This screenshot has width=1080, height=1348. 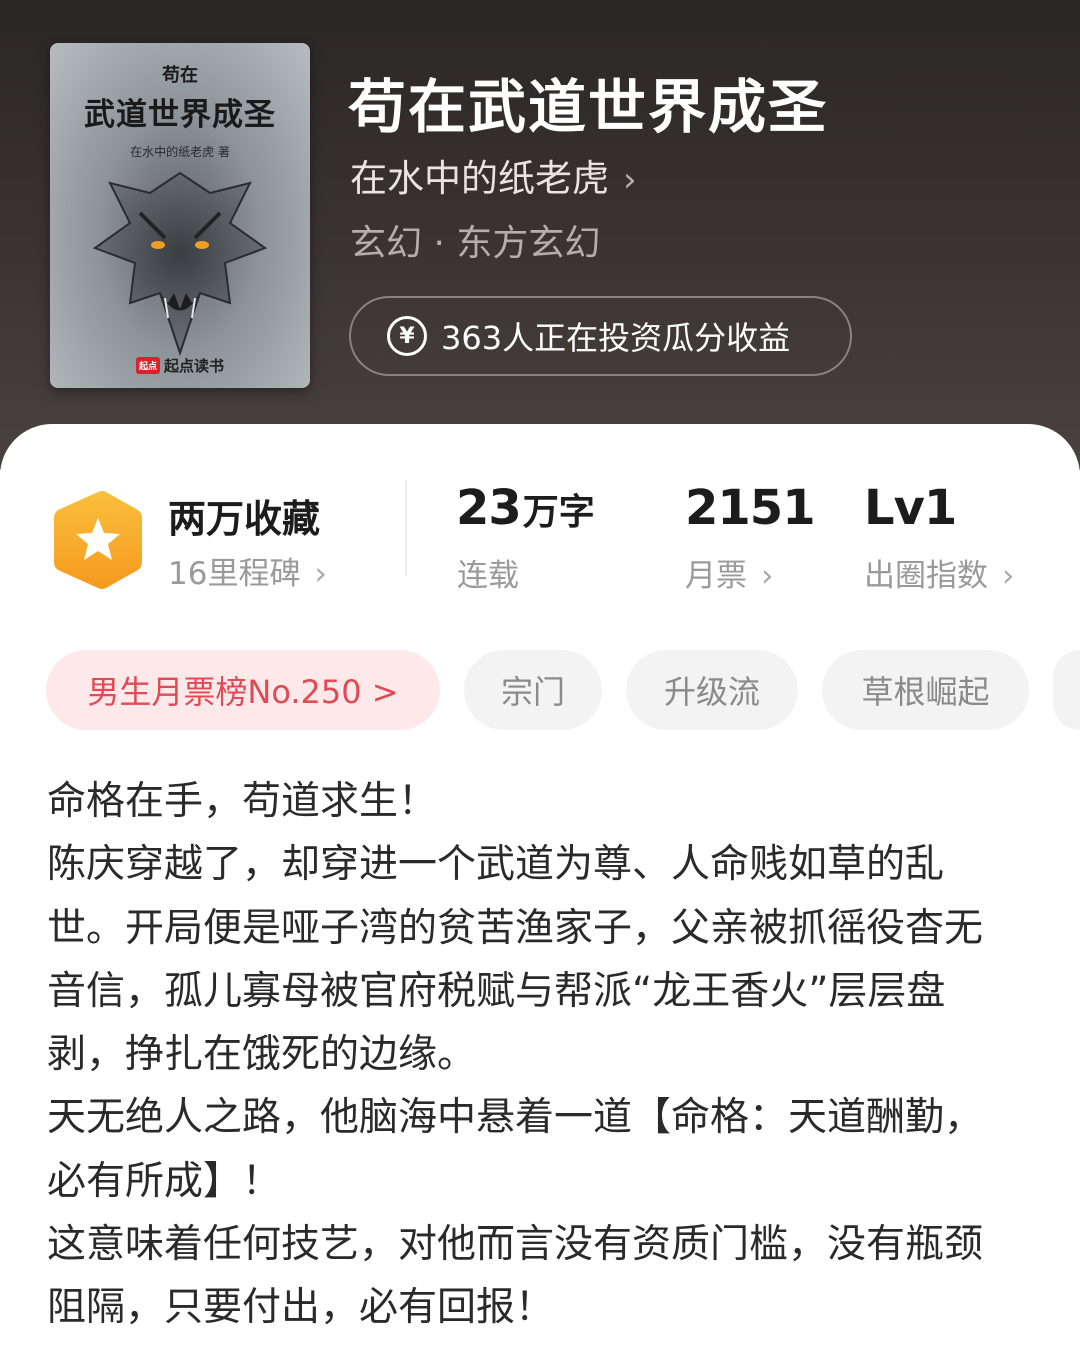 What do you see at coordinates (716, 576) in the screenshot?
I see `monthly-votes-label: 月票` at bounding box center [716, 576].